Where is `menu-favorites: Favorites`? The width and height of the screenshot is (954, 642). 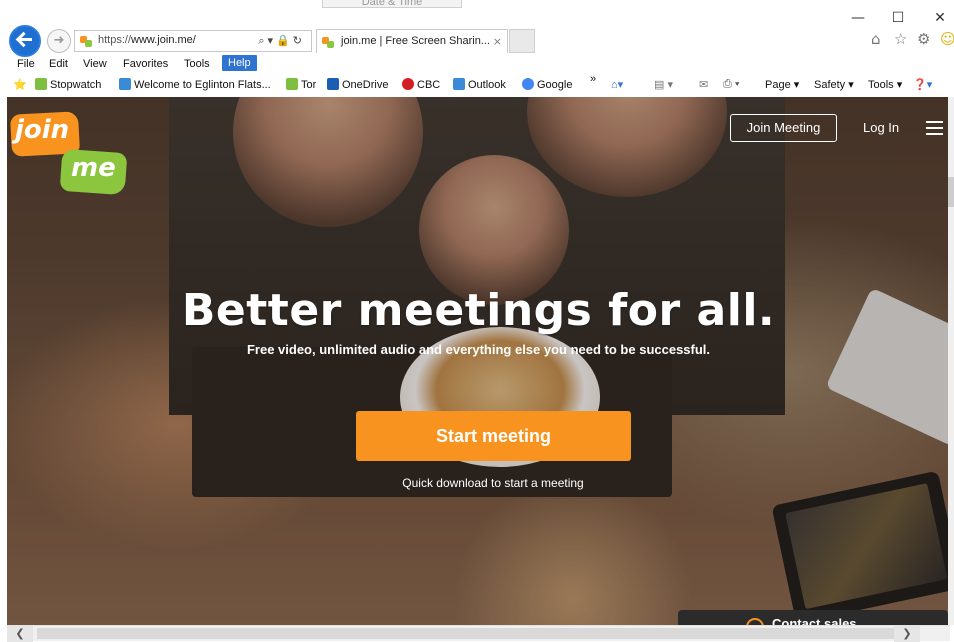 menu-favorites: Favorites is located at coordinates (145, 64).